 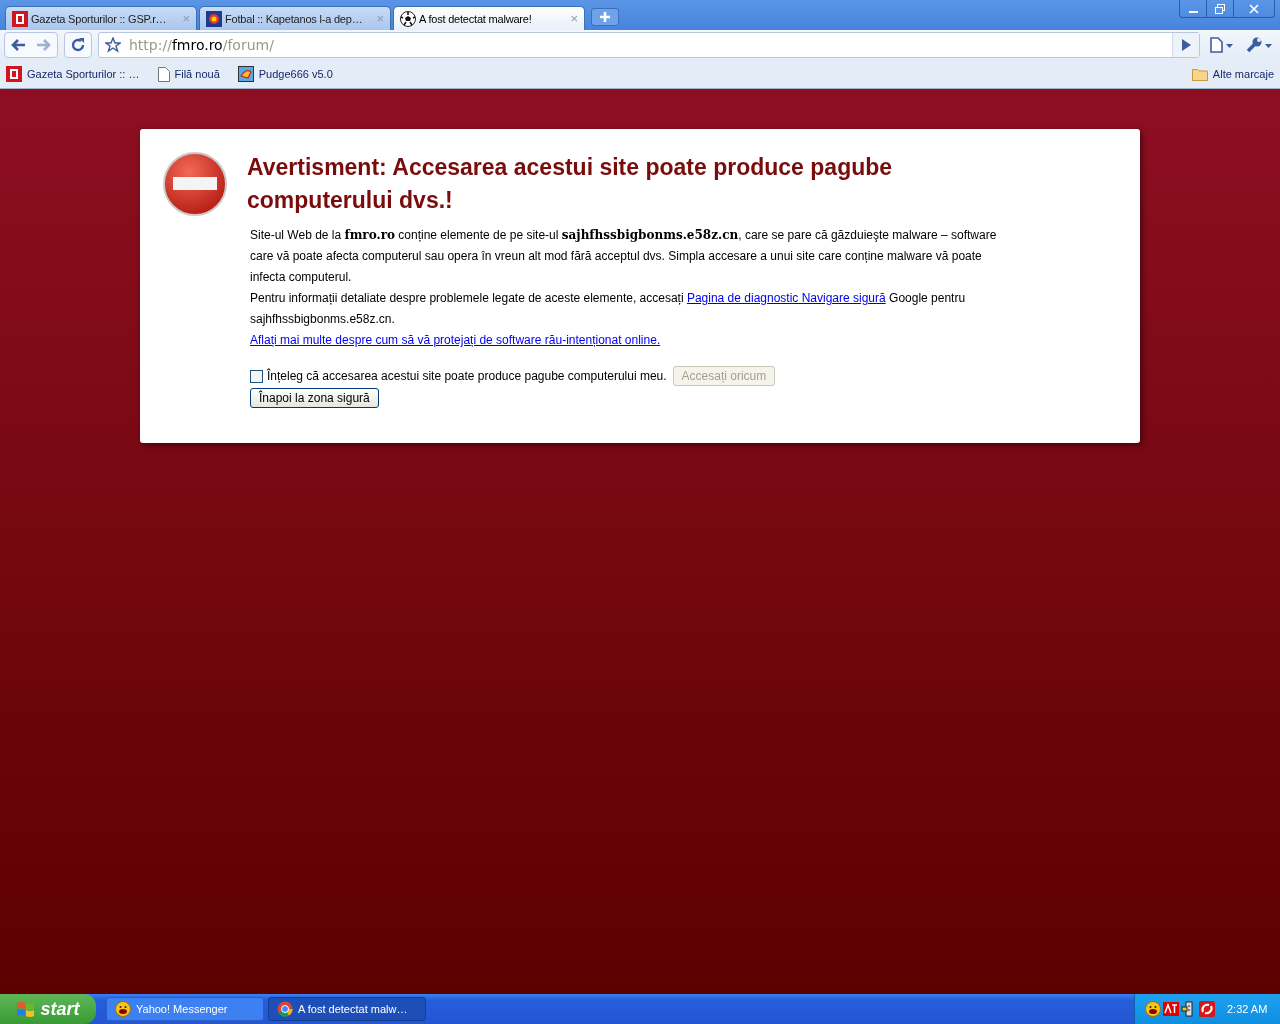 I want to click on bookmark-item: Pudge666 v5.0, so click(x=285, y=74).